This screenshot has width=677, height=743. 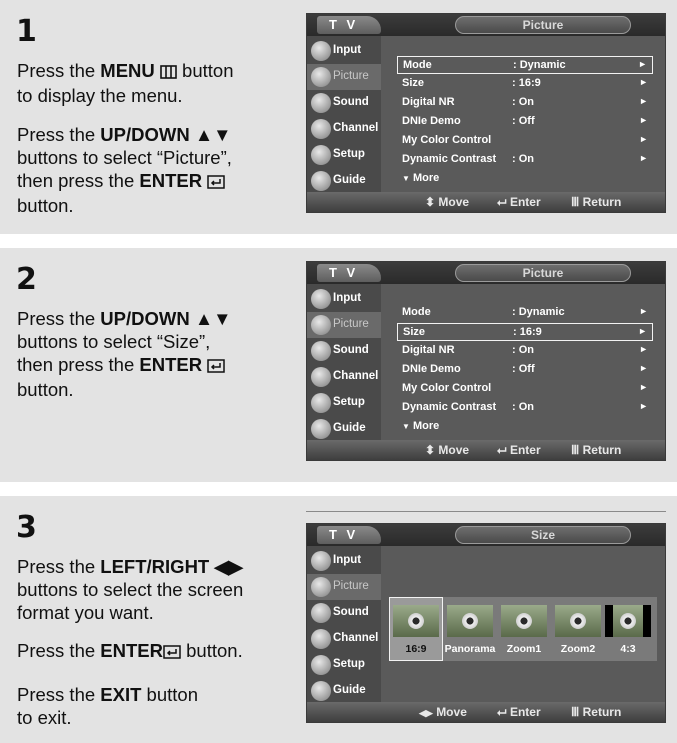 I want to click on updown-icon: ⬍, so click(x=430, y=202).